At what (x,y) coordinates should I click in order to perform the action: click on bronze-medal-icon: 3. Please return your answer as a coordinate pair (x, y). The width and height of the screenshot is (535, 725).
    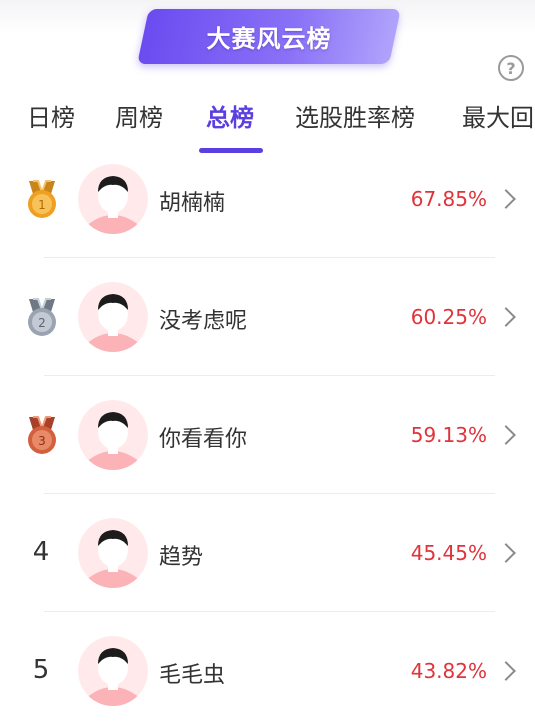
    Looking at the image, I should click on (42, 435).